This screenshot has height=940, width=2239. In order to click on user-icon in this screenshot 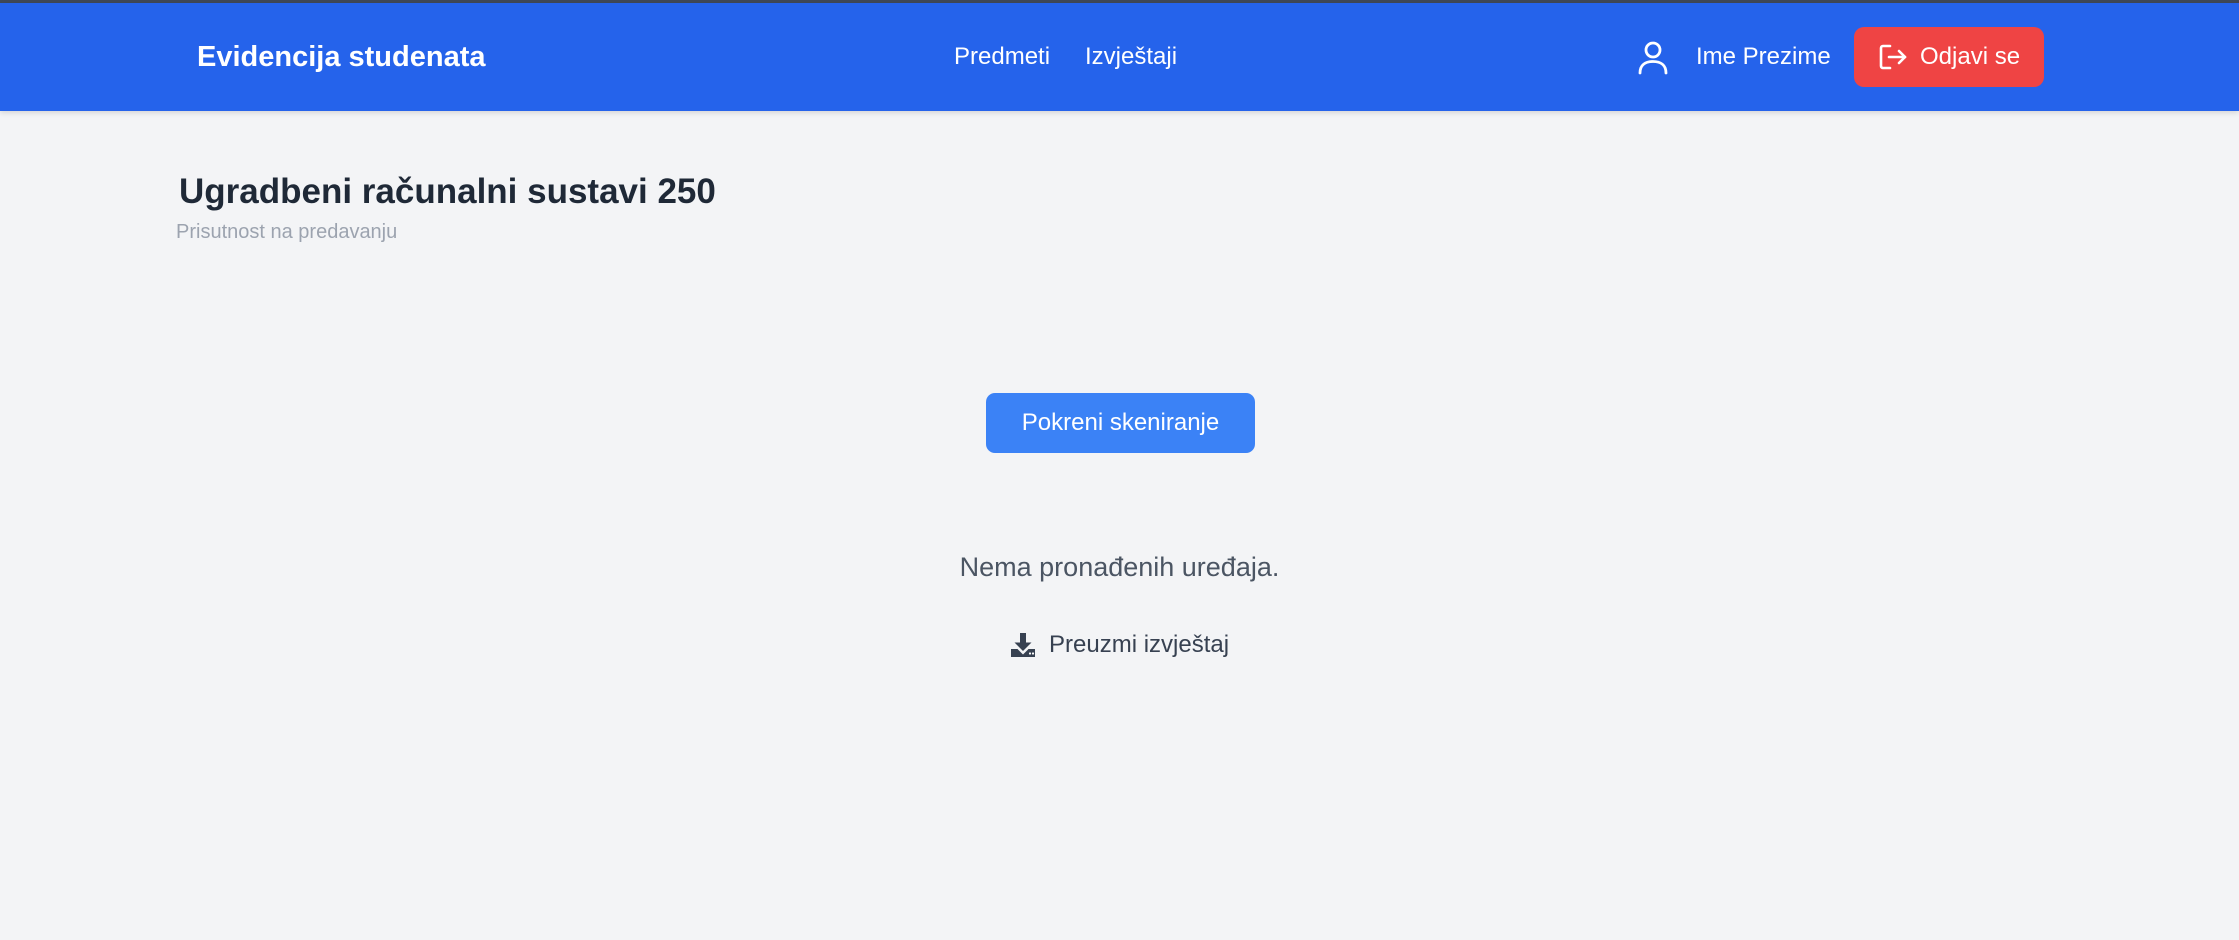, I will do `click(1653, 58)`.